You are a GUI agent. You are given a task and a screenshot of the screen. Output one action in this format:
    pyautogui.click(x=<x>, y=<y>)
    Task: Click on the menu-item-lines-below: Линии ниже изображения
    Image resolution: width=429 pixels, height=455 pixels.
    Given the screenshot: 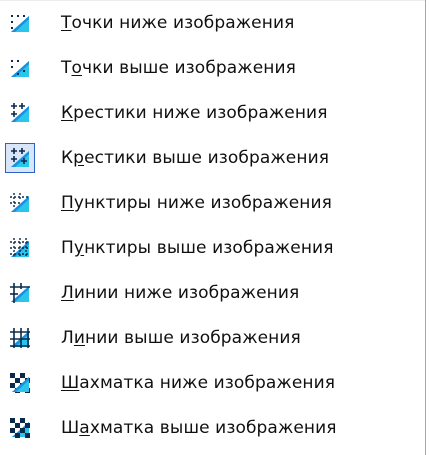 What is the action you would take?
    pyautogui.click(x=212, y=292)
    